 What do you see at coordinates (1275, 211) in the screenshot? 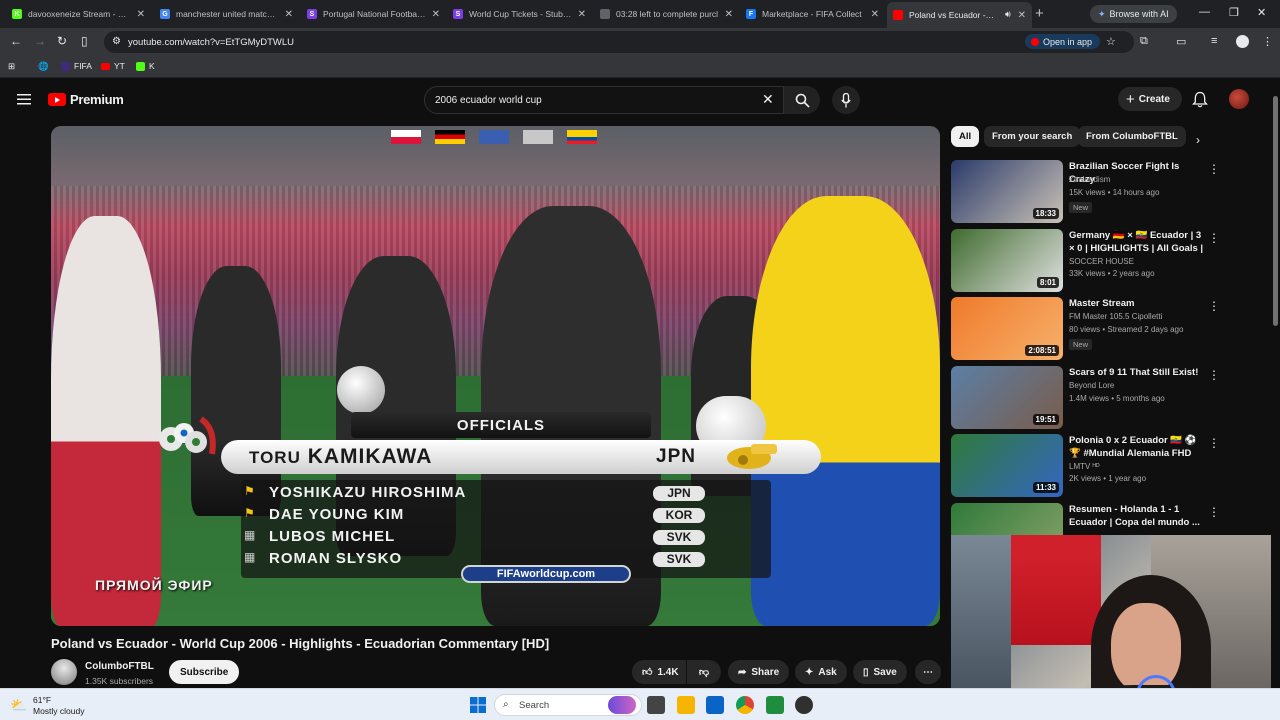
I see `page-scrollbar-thumb` at bounding box center [1275, 211].